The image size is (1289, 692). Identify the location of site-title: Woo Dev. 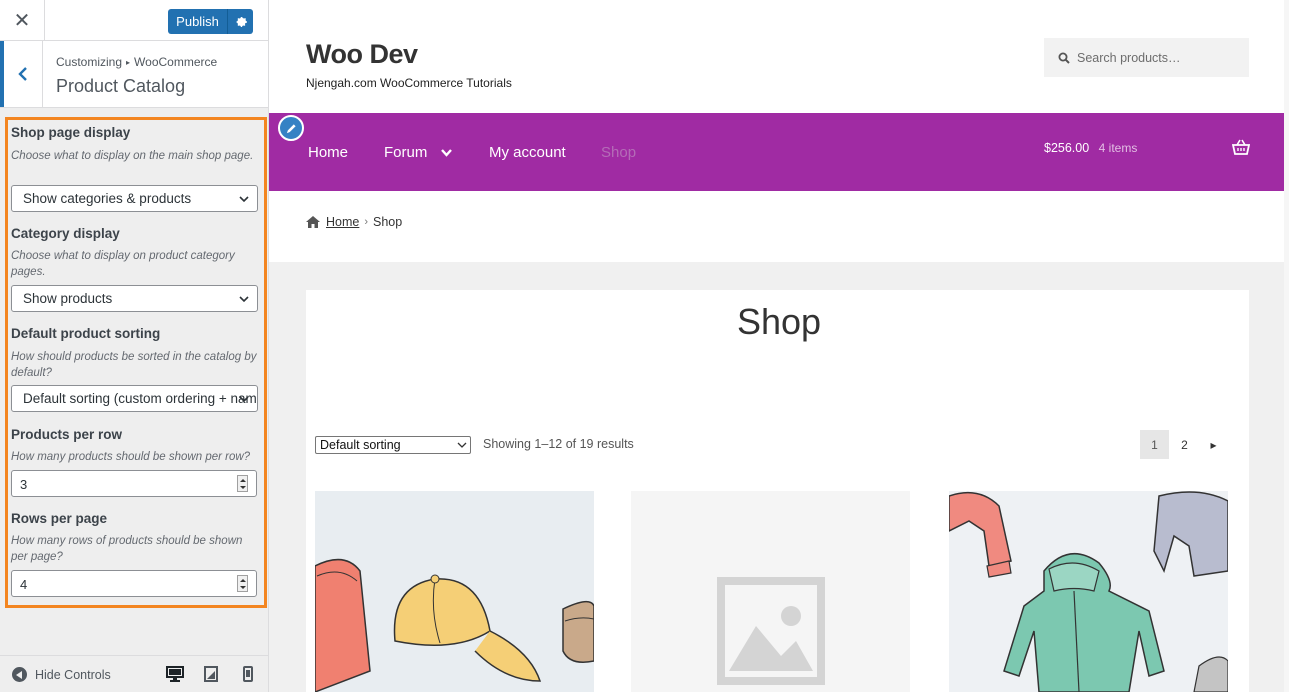
(362, 54).